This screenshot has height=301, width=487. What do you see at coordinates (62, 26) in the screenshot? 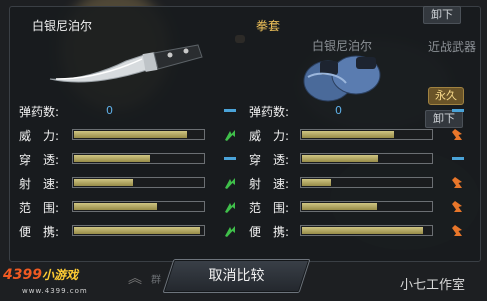
I see `left-weapon-name: 白银尼泊尔` at bounding box center [62, 26].